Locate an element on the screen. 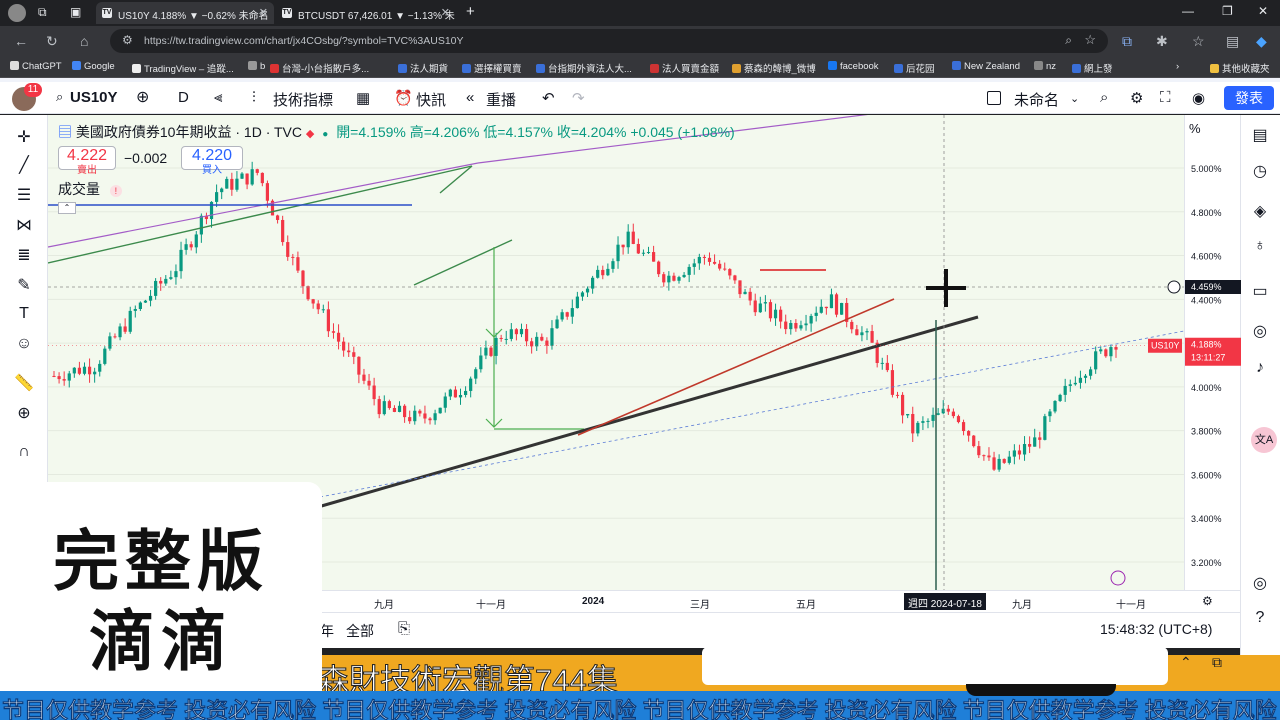 This screenshot has height=720, width=1280. close-window-icon: ✕ is located at coordinates (1263, 11).